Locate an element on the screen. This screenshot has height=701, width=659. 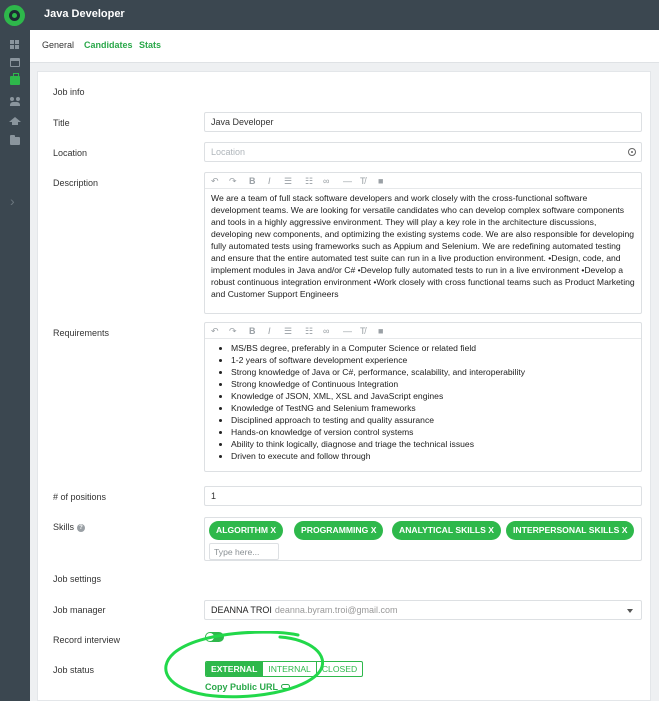
status-label: Job status is located at coordinates (74, 670).